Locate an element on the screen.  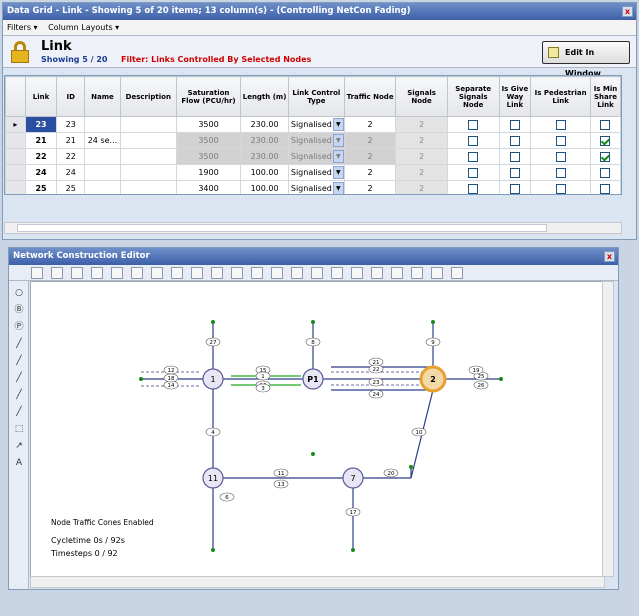
link-label: 4 is located at coordinates (213, 432).